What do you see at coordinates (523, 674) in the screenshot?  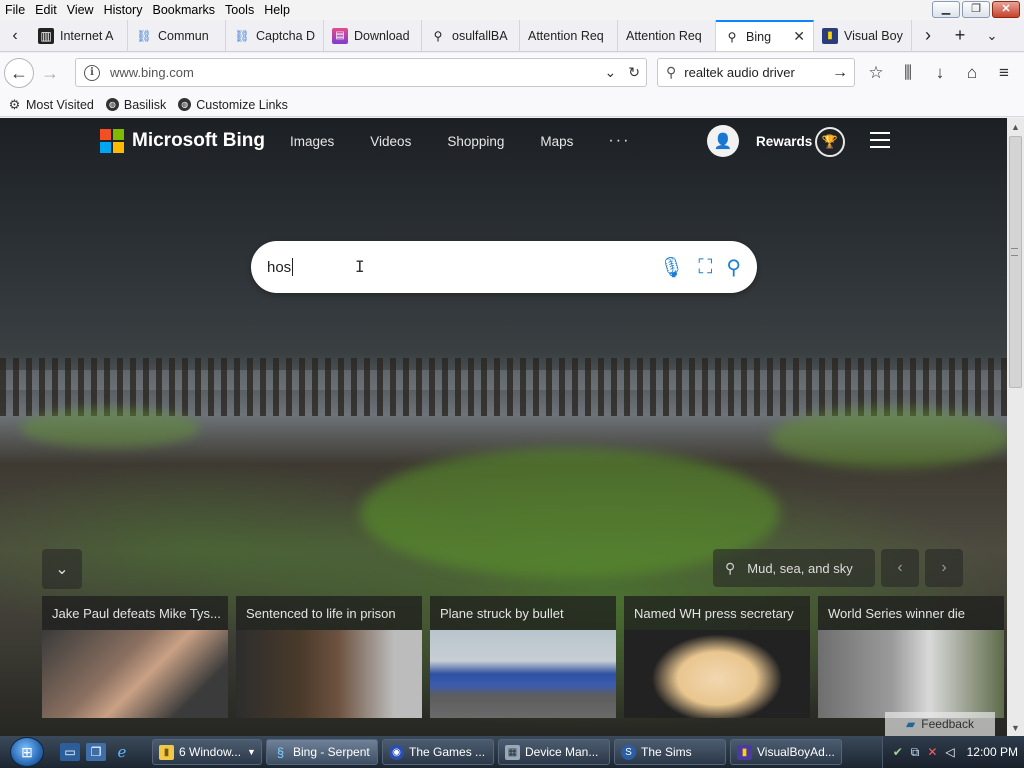 I see `news-image` at bounding box center [523, 674].